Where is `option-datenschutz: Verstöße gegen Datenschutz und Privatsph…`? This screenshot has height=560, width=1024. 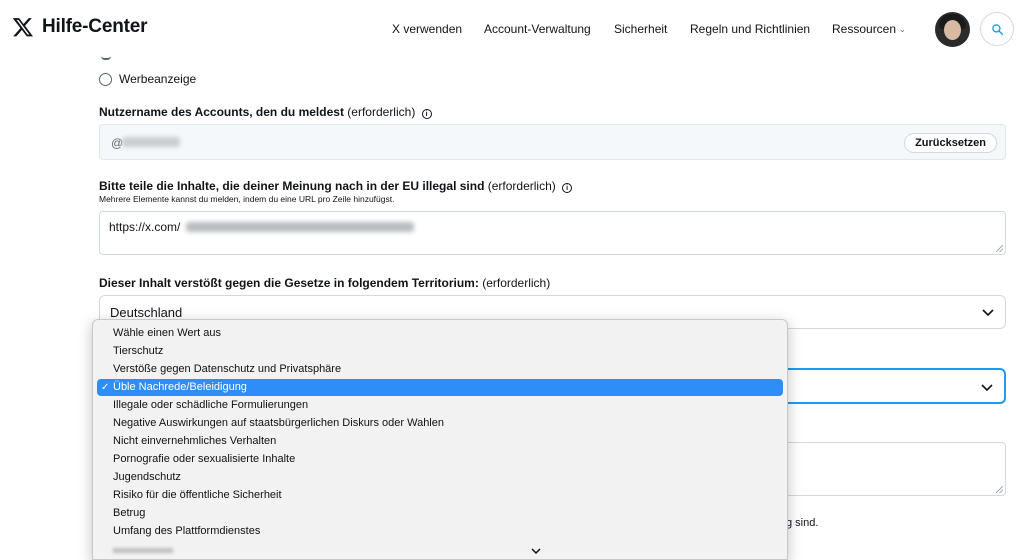 option-datenschutz: Verstöße gegen Datenschutz und Privatsph… is located at coordinates (440, 369).